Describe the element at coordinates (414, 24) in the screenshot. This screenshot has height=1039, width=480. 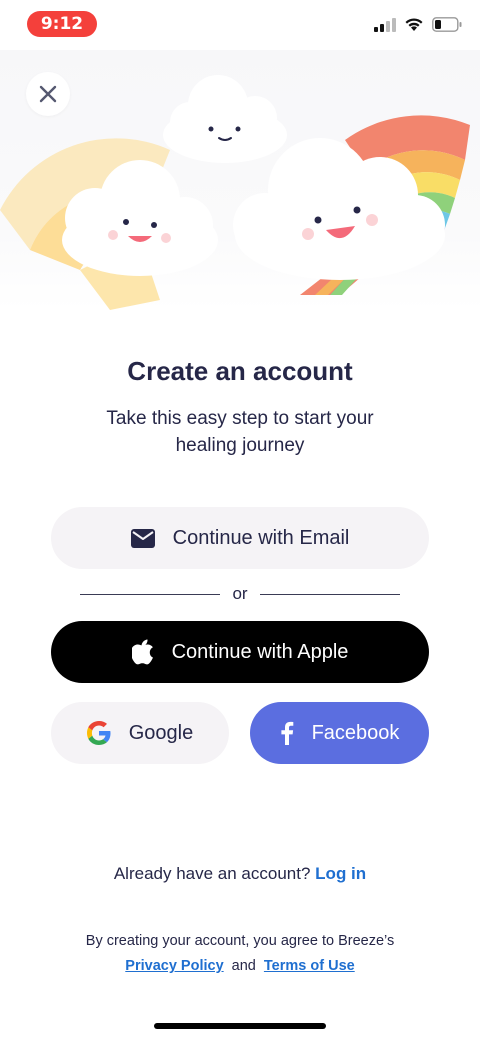
I see `wifi-icon` at that location.